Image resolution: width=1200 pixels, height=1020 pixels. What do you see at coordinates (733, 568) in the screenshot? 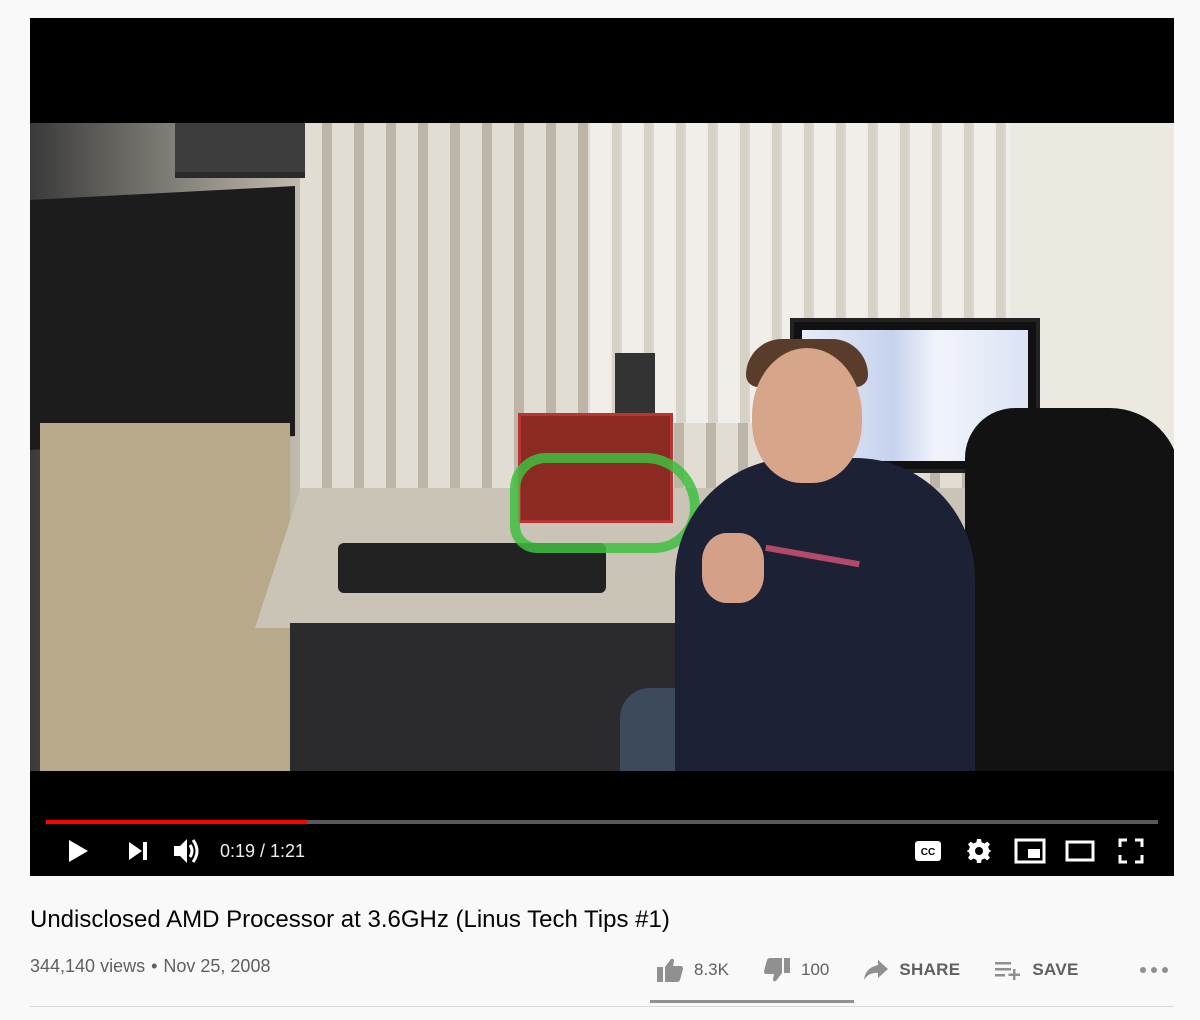
I see `scene-person-hand` at bounding box center [733, 568].